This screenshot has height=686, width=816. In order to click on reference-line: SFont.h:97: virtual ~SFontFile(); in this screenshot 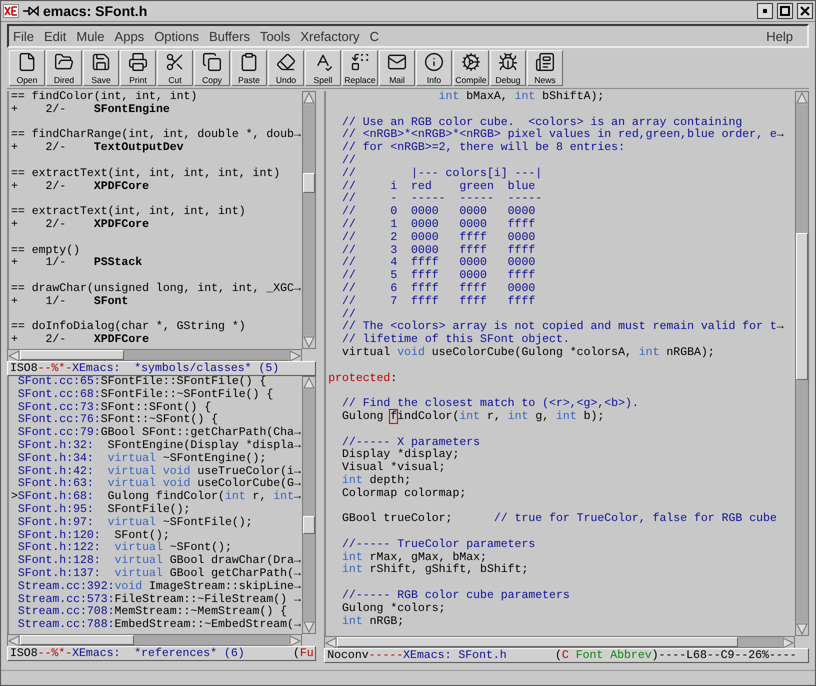, I will do `click(156, 523)`.